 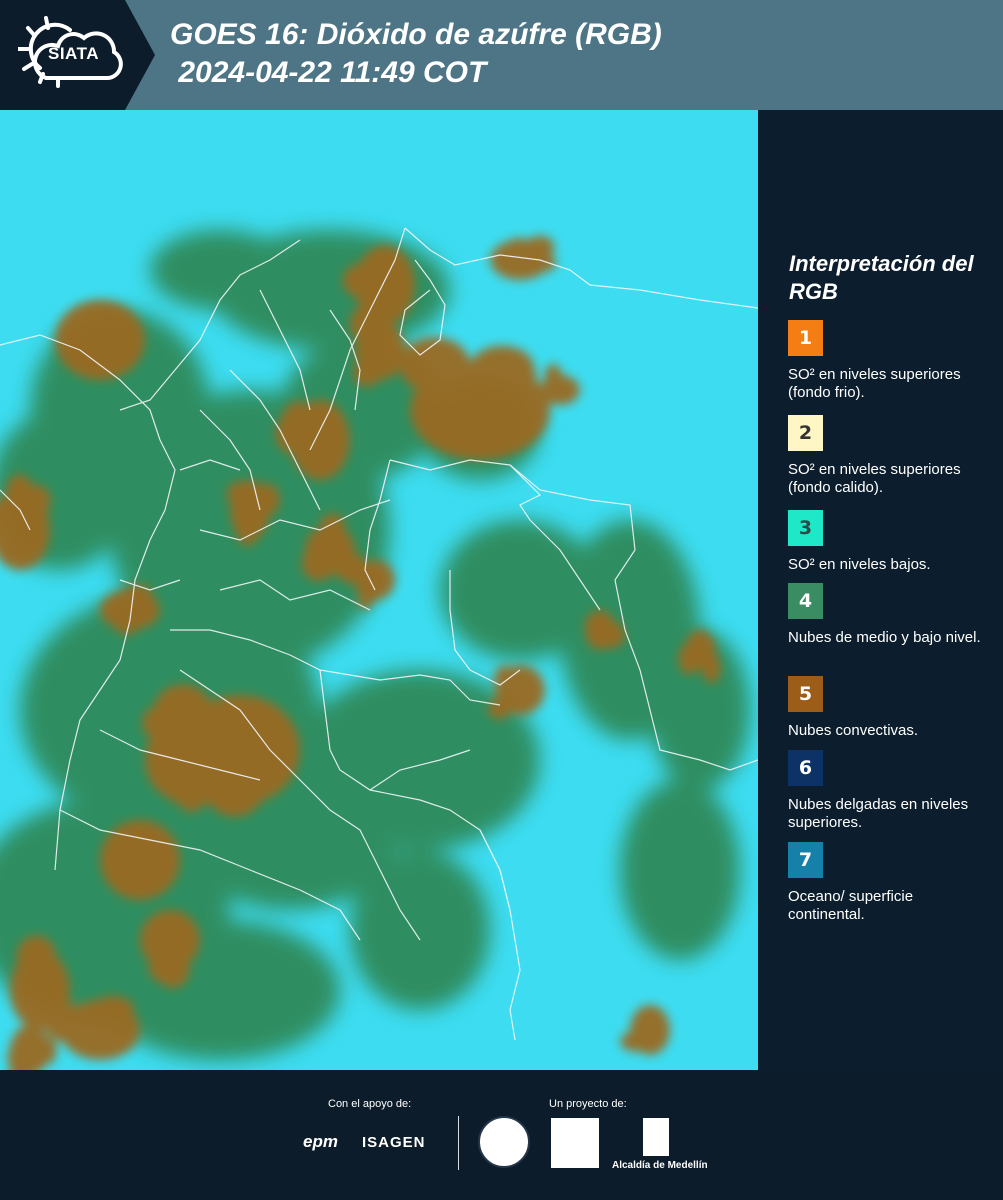 What do you see at coordinates (890, 361) in the screenshot?
I see `legend-item: 1 SO² en niveles superiores (fondo frio).` at bounding box center [890, 361].